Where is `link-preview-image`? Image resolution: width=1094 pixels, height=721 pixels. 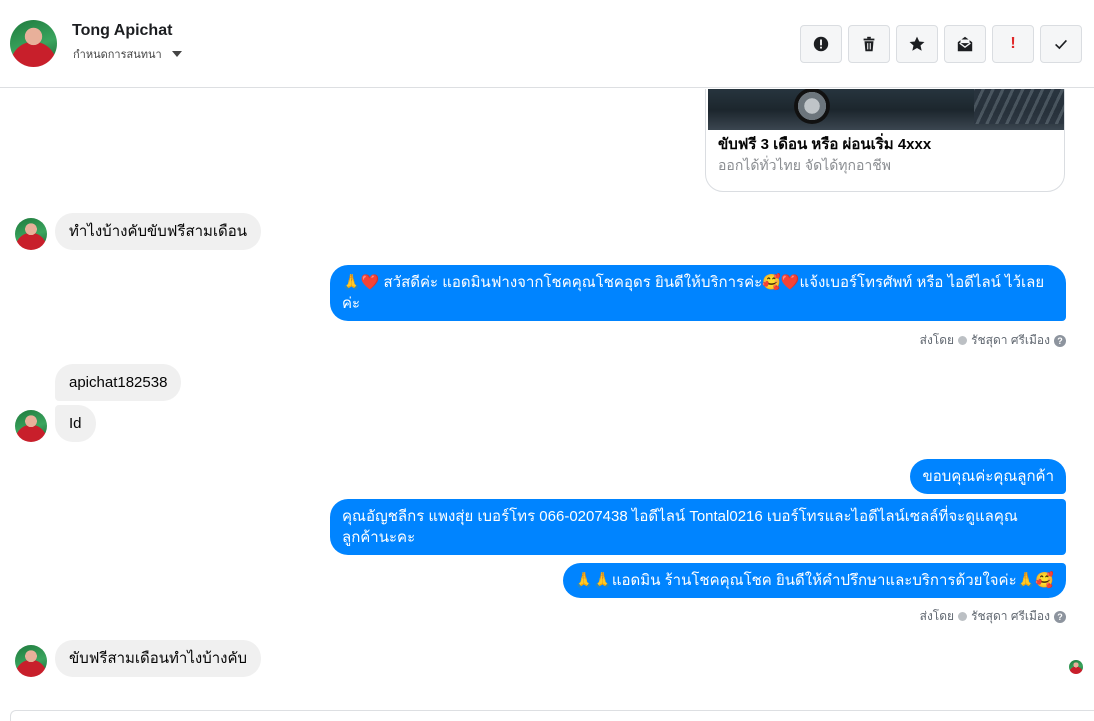 link-preview-image is located at coordinates (886, 109).